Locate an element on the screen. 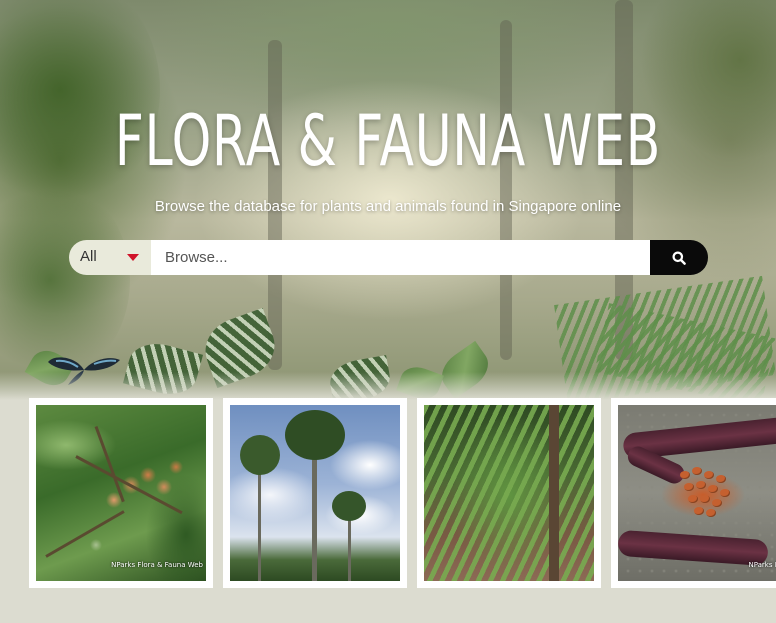 This screenshot has width=776, height=623. photo-credit: NParks Flo is located at coordinates (762, 565).